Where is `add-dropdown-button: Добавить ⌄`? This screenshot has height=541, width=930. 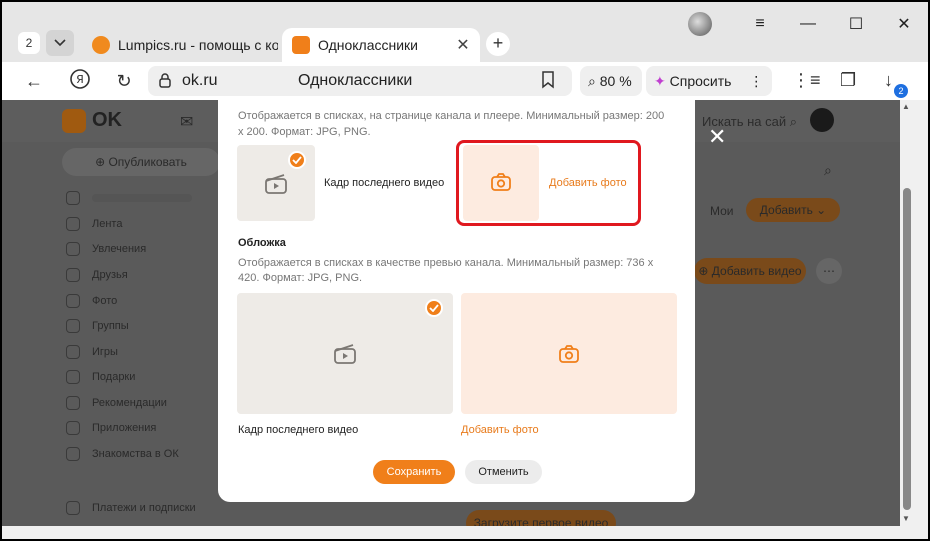
add-dropdown-button: Добавить ⌄ is located at coordinates (793, 210).